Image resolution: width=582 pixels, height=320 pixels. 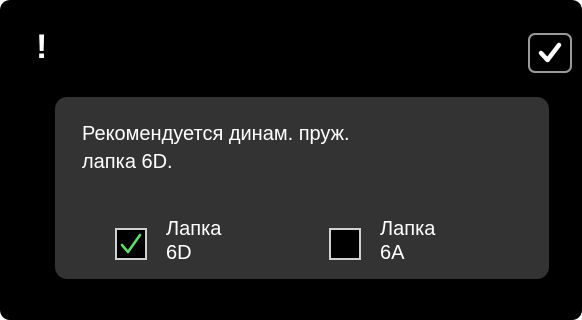 What do you see at coordinates (345, 244) in the screenshot?
I see `presser-foot-6a-checkbox` at bounding box center [345, 244].